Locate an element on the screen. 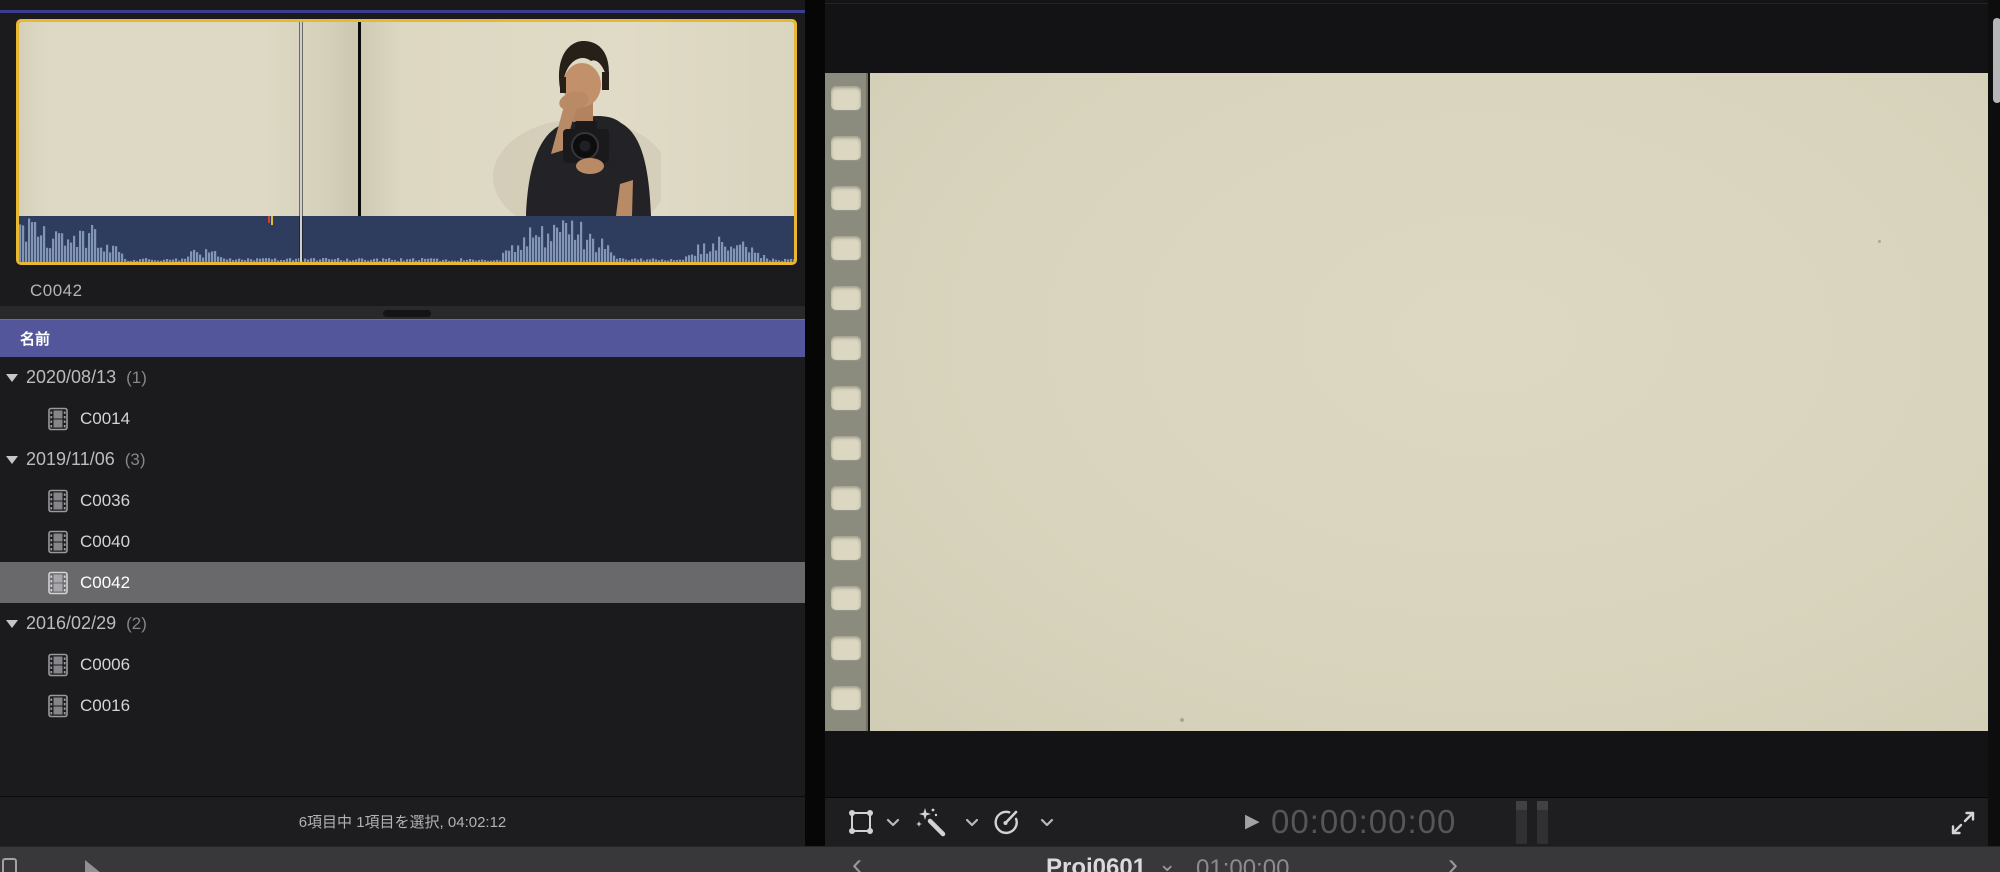 Image resolution: width=2000 pixels, height=872 pixels. column-header-label: 名前 is located at coordinates (35, 339).